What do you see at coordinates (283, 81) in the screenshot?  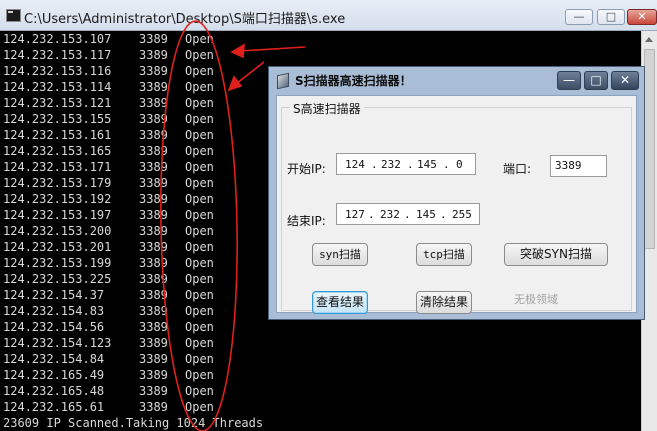 I see `scanner-app-icon` at bounding box center [283, 81].